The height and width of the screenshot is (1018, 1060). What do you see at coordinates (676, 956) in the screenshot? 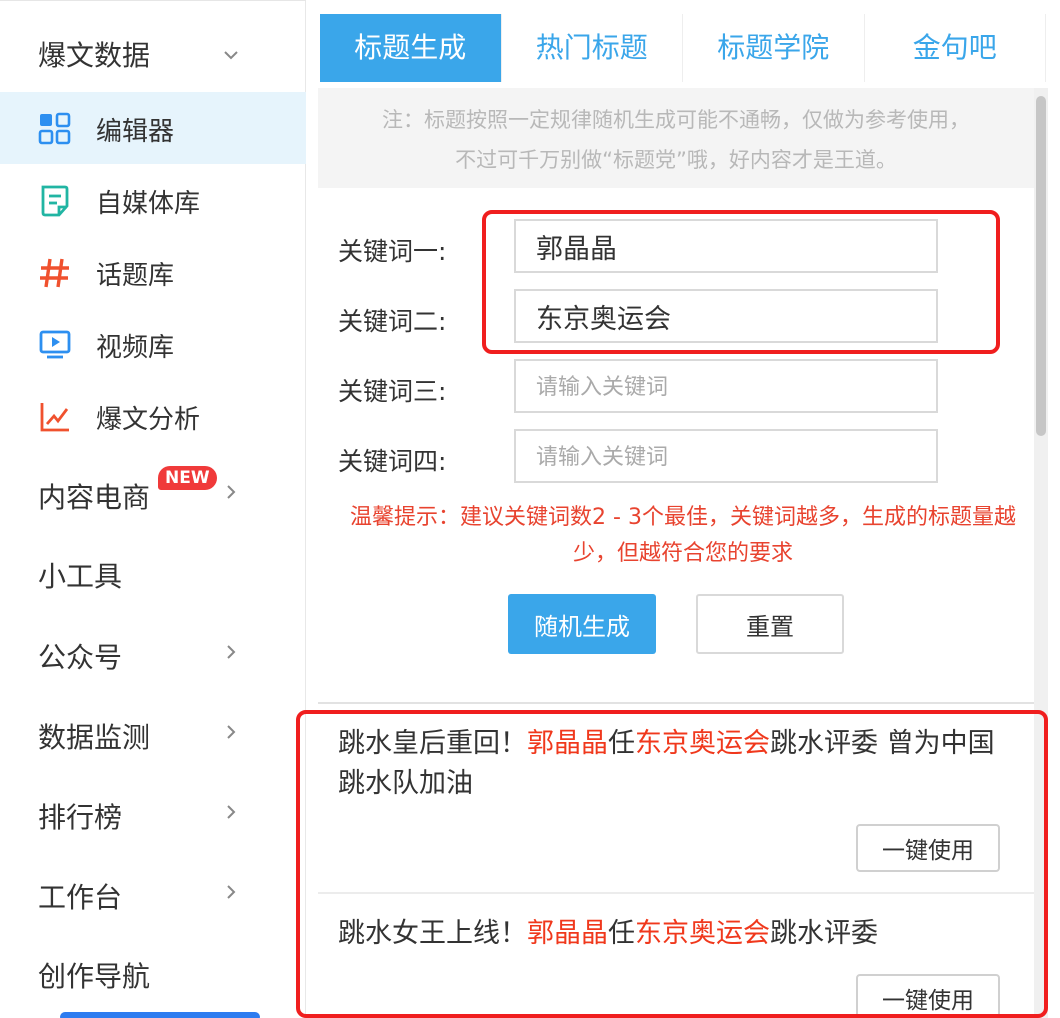
I see `result-item: 跳水女王上线！郭晶晶任东京奥运会跳水评委 一键使用` at bounding box center [676, 956].